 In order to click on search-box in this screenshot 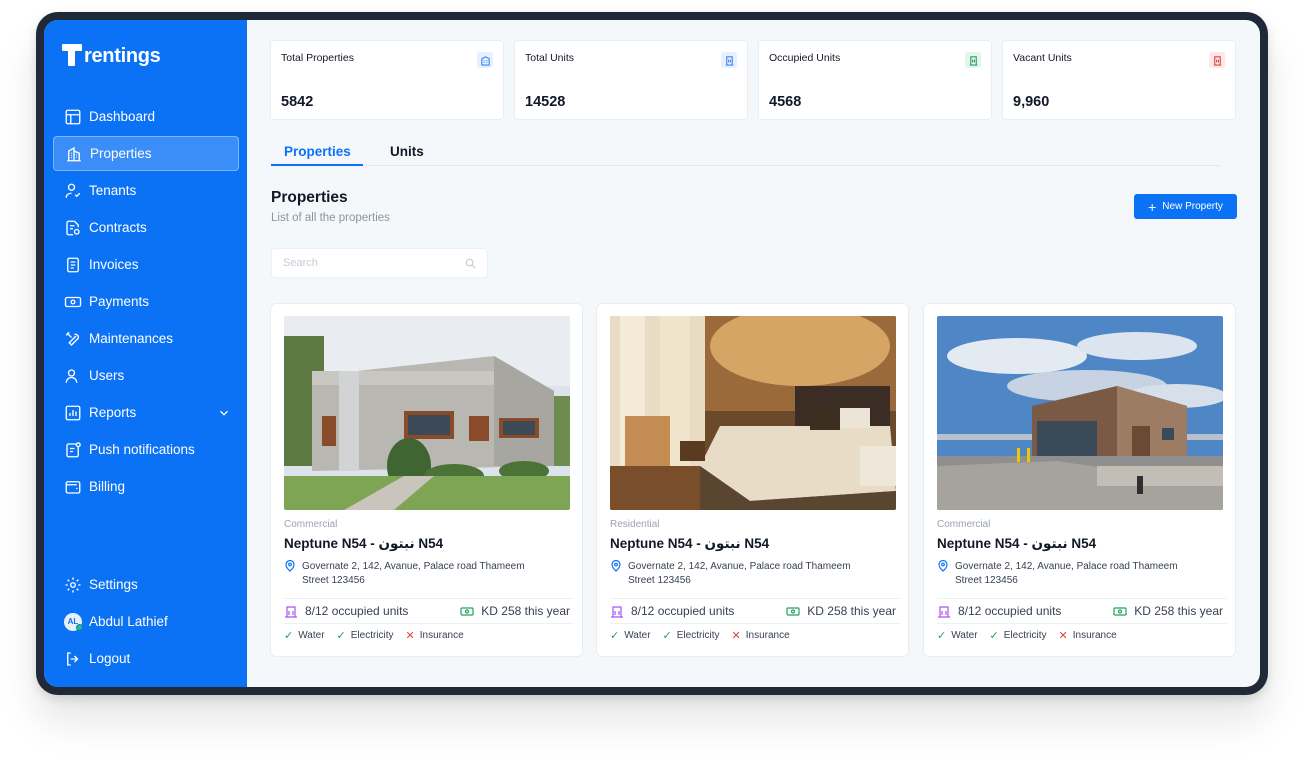, I will do `click(379, 263)`.